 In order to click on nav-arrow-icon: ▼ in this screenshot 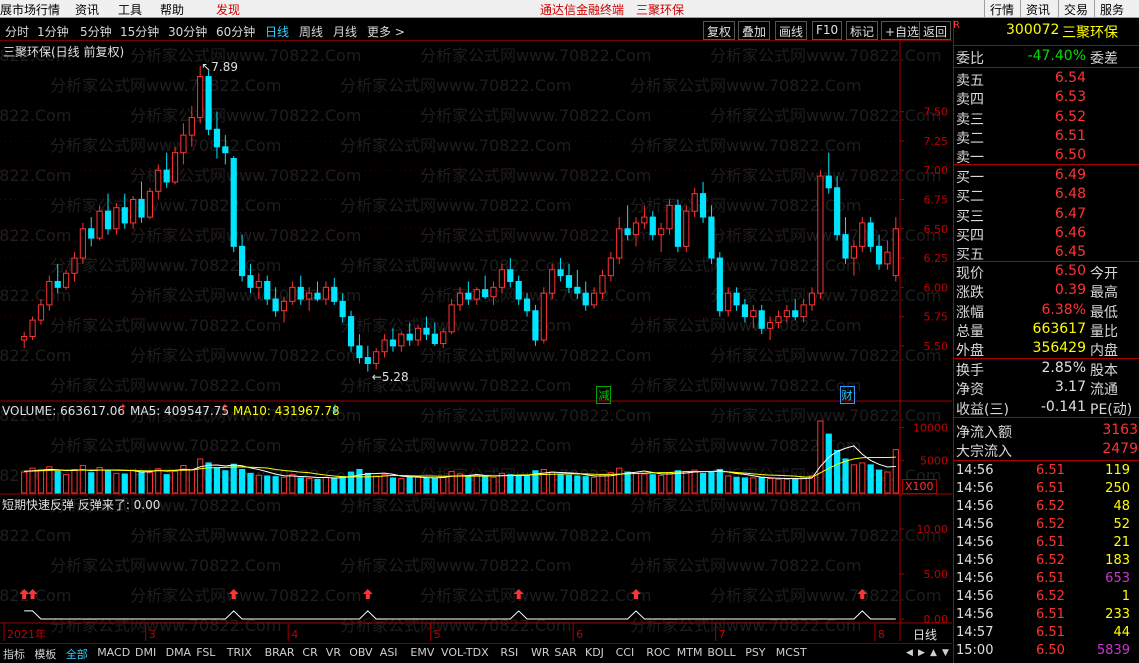, I will do `click(945, 653)`.